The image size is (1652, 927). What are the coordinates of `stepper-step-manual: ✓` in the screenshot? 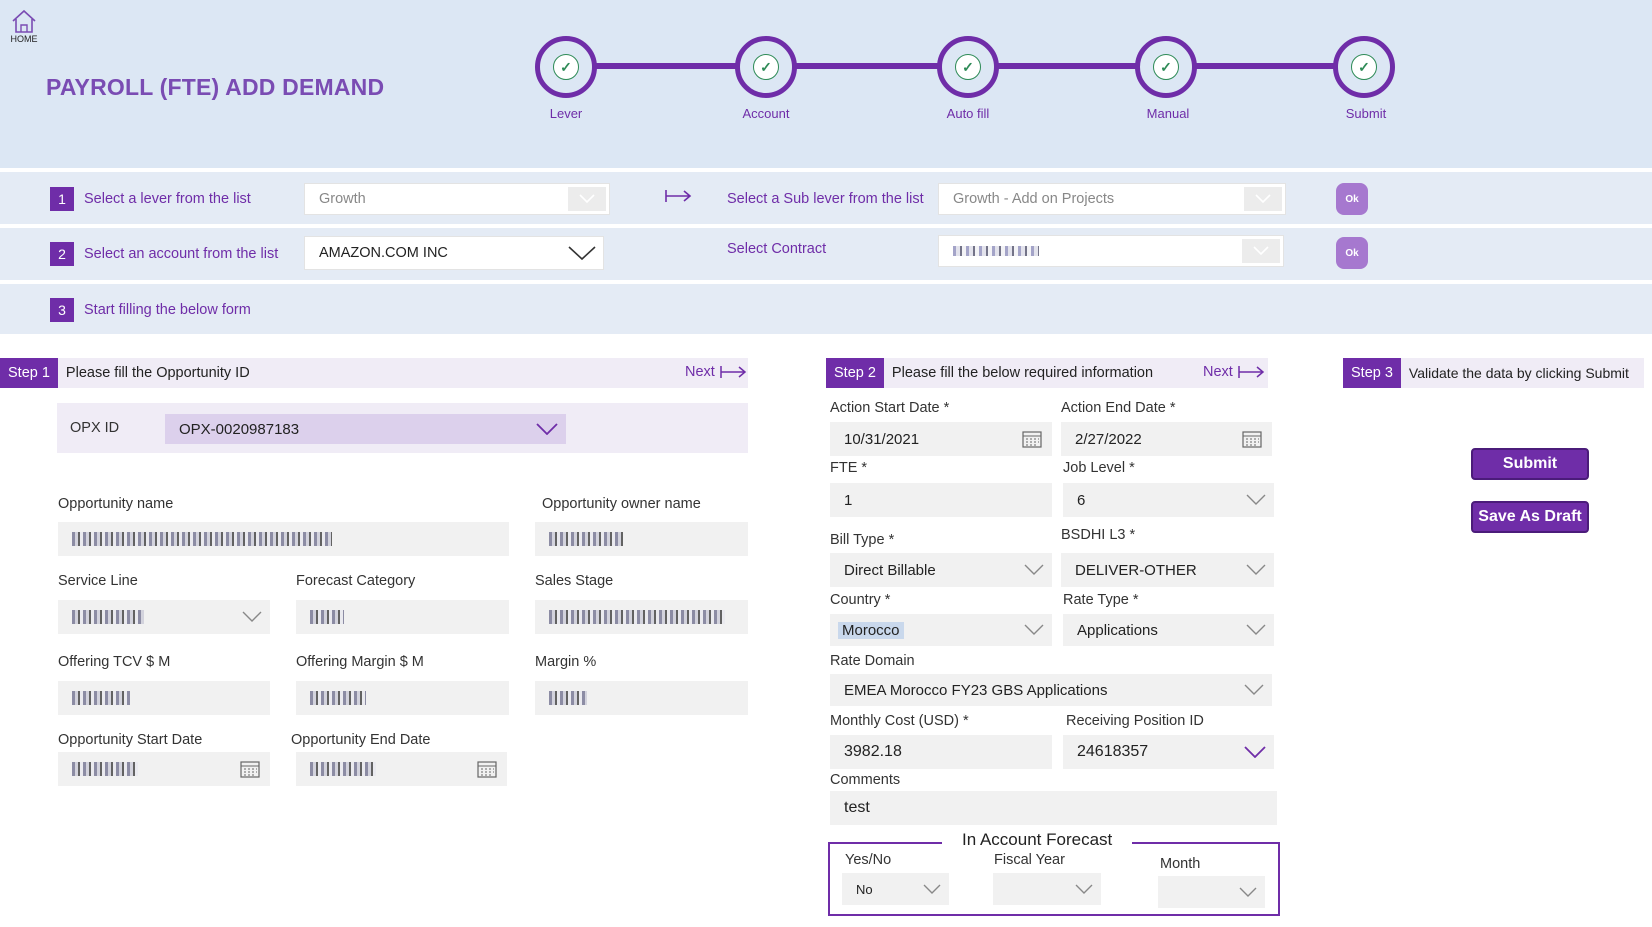 It's located at (1166, 67).